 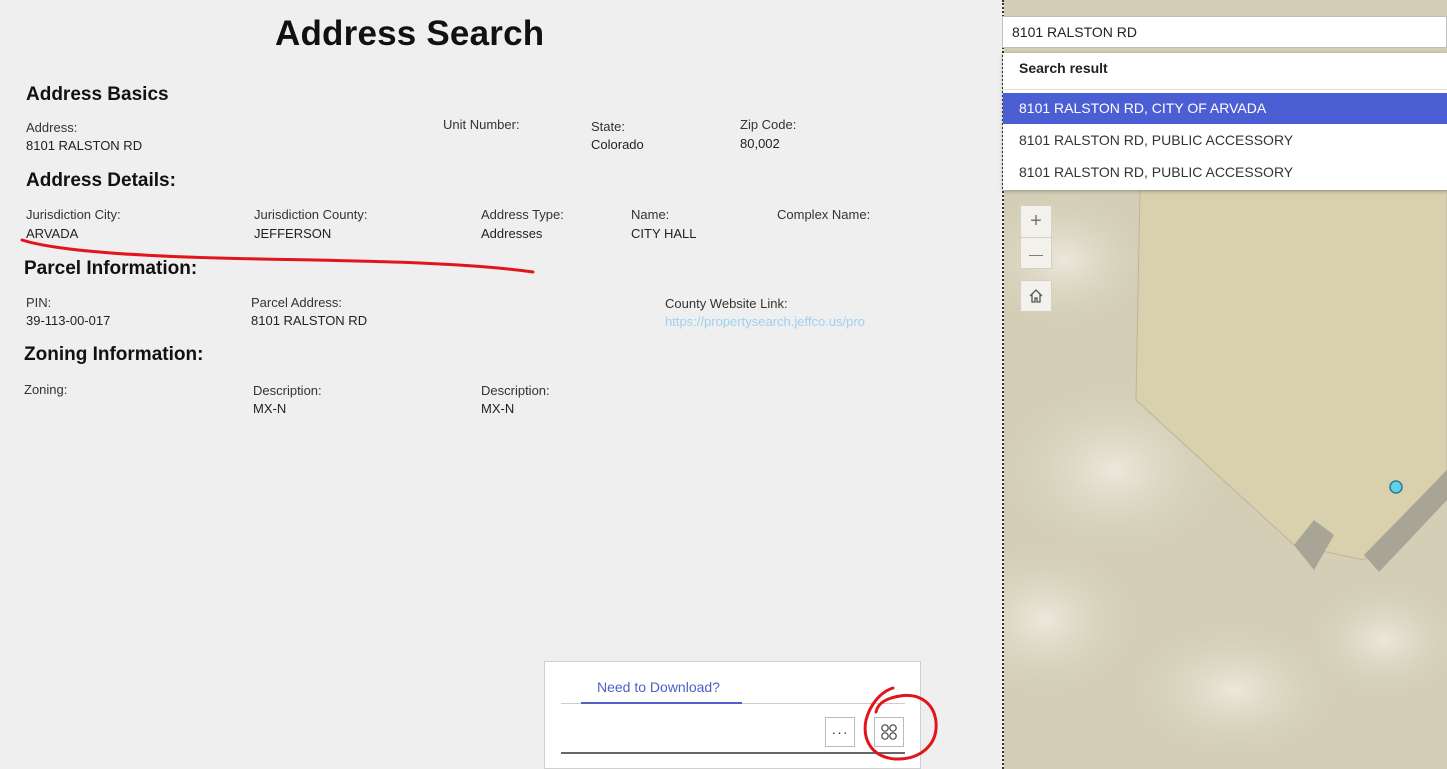 What do you see at coordinates (1225, 89) in the screenshot?
I see `results-divider` at bounding box center [1225, 89].